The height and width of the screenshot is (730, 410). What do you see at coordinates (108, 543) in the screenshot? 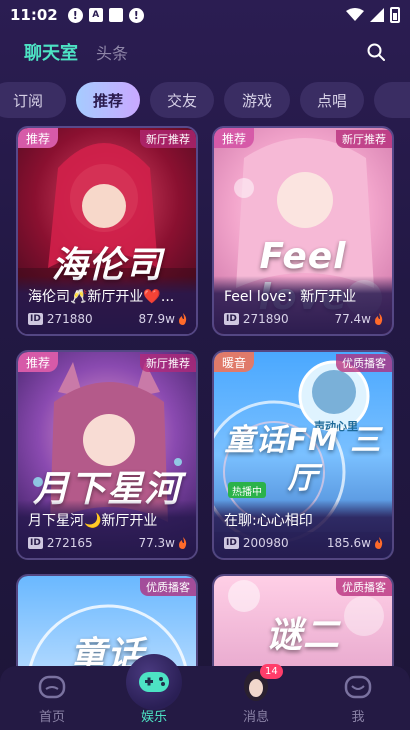
I see `room-meta: ID 272165 77.3w` at bounding box center [108, 543].